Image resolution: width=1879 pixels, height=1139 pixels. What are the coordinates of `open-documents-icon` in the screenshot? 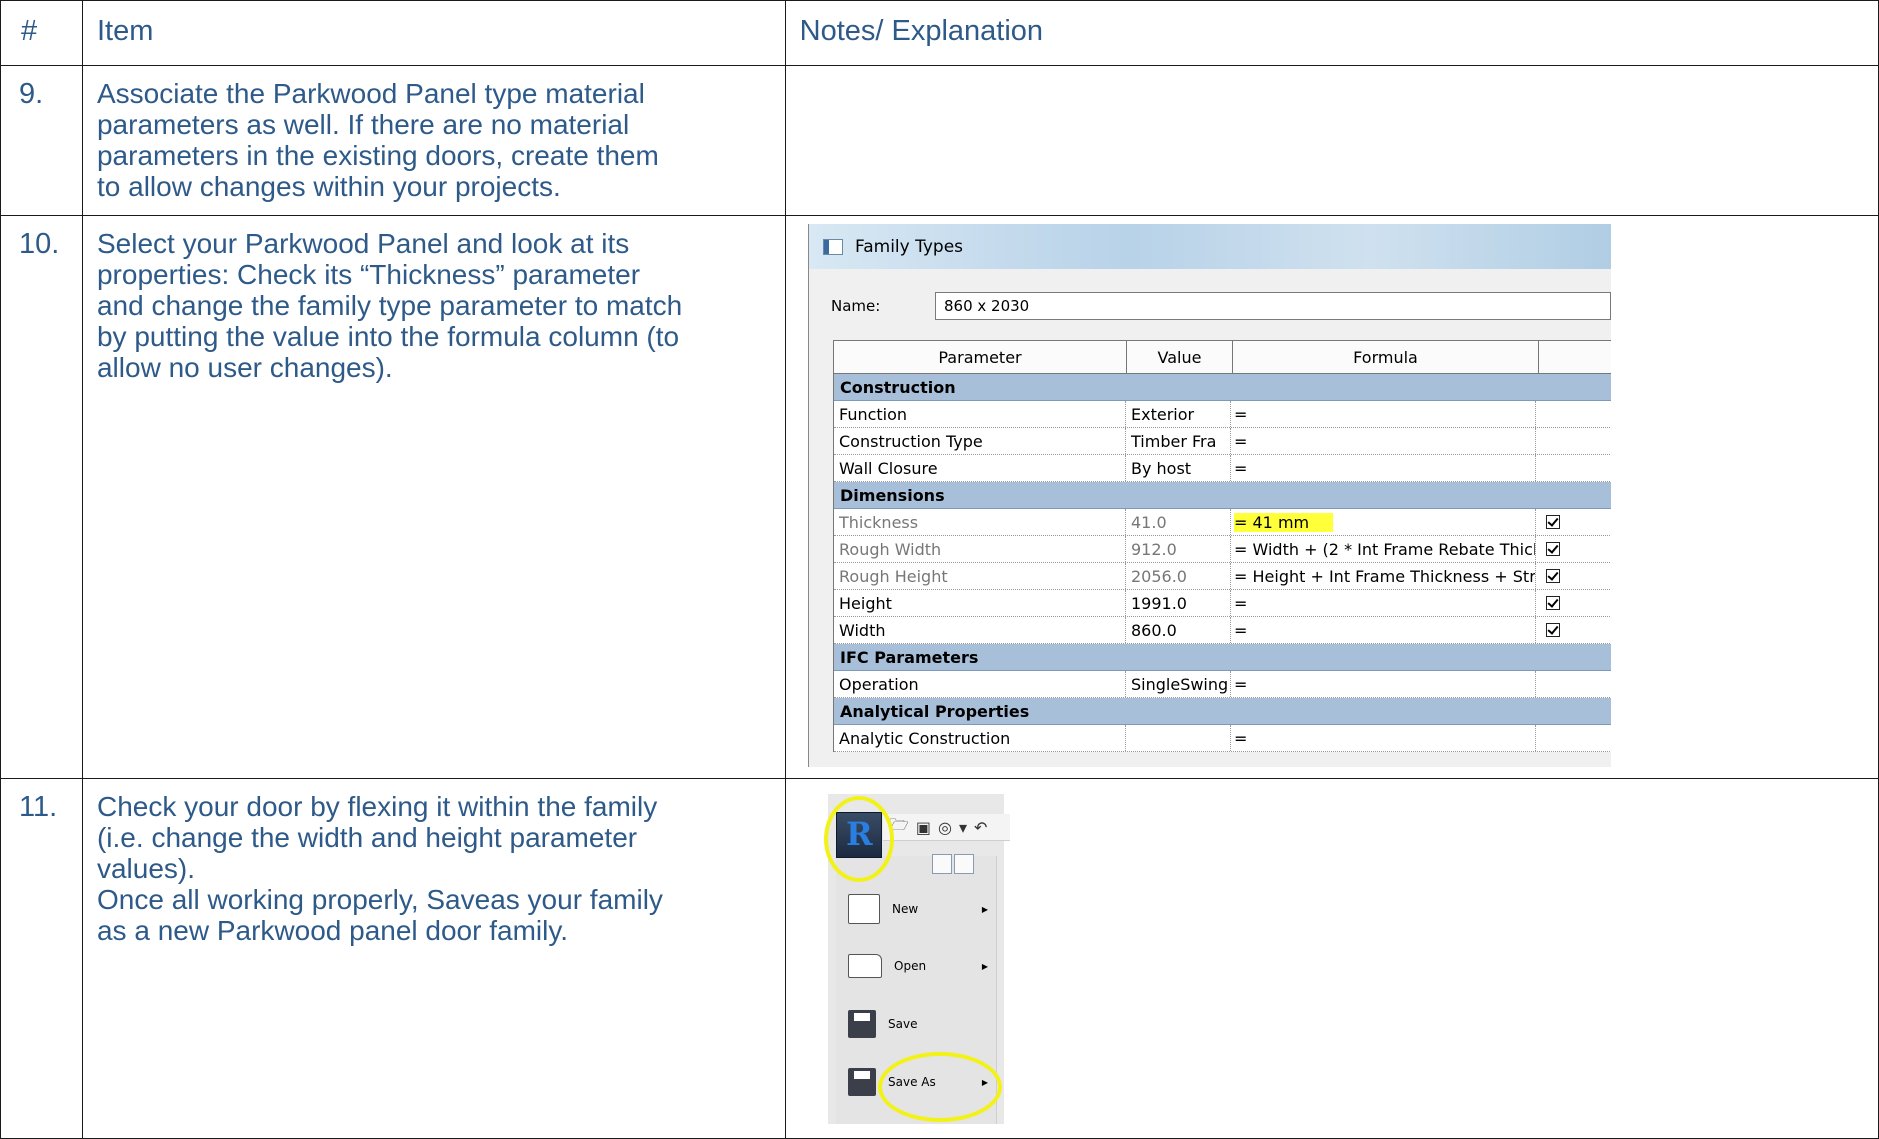 It's located at (964, 864).